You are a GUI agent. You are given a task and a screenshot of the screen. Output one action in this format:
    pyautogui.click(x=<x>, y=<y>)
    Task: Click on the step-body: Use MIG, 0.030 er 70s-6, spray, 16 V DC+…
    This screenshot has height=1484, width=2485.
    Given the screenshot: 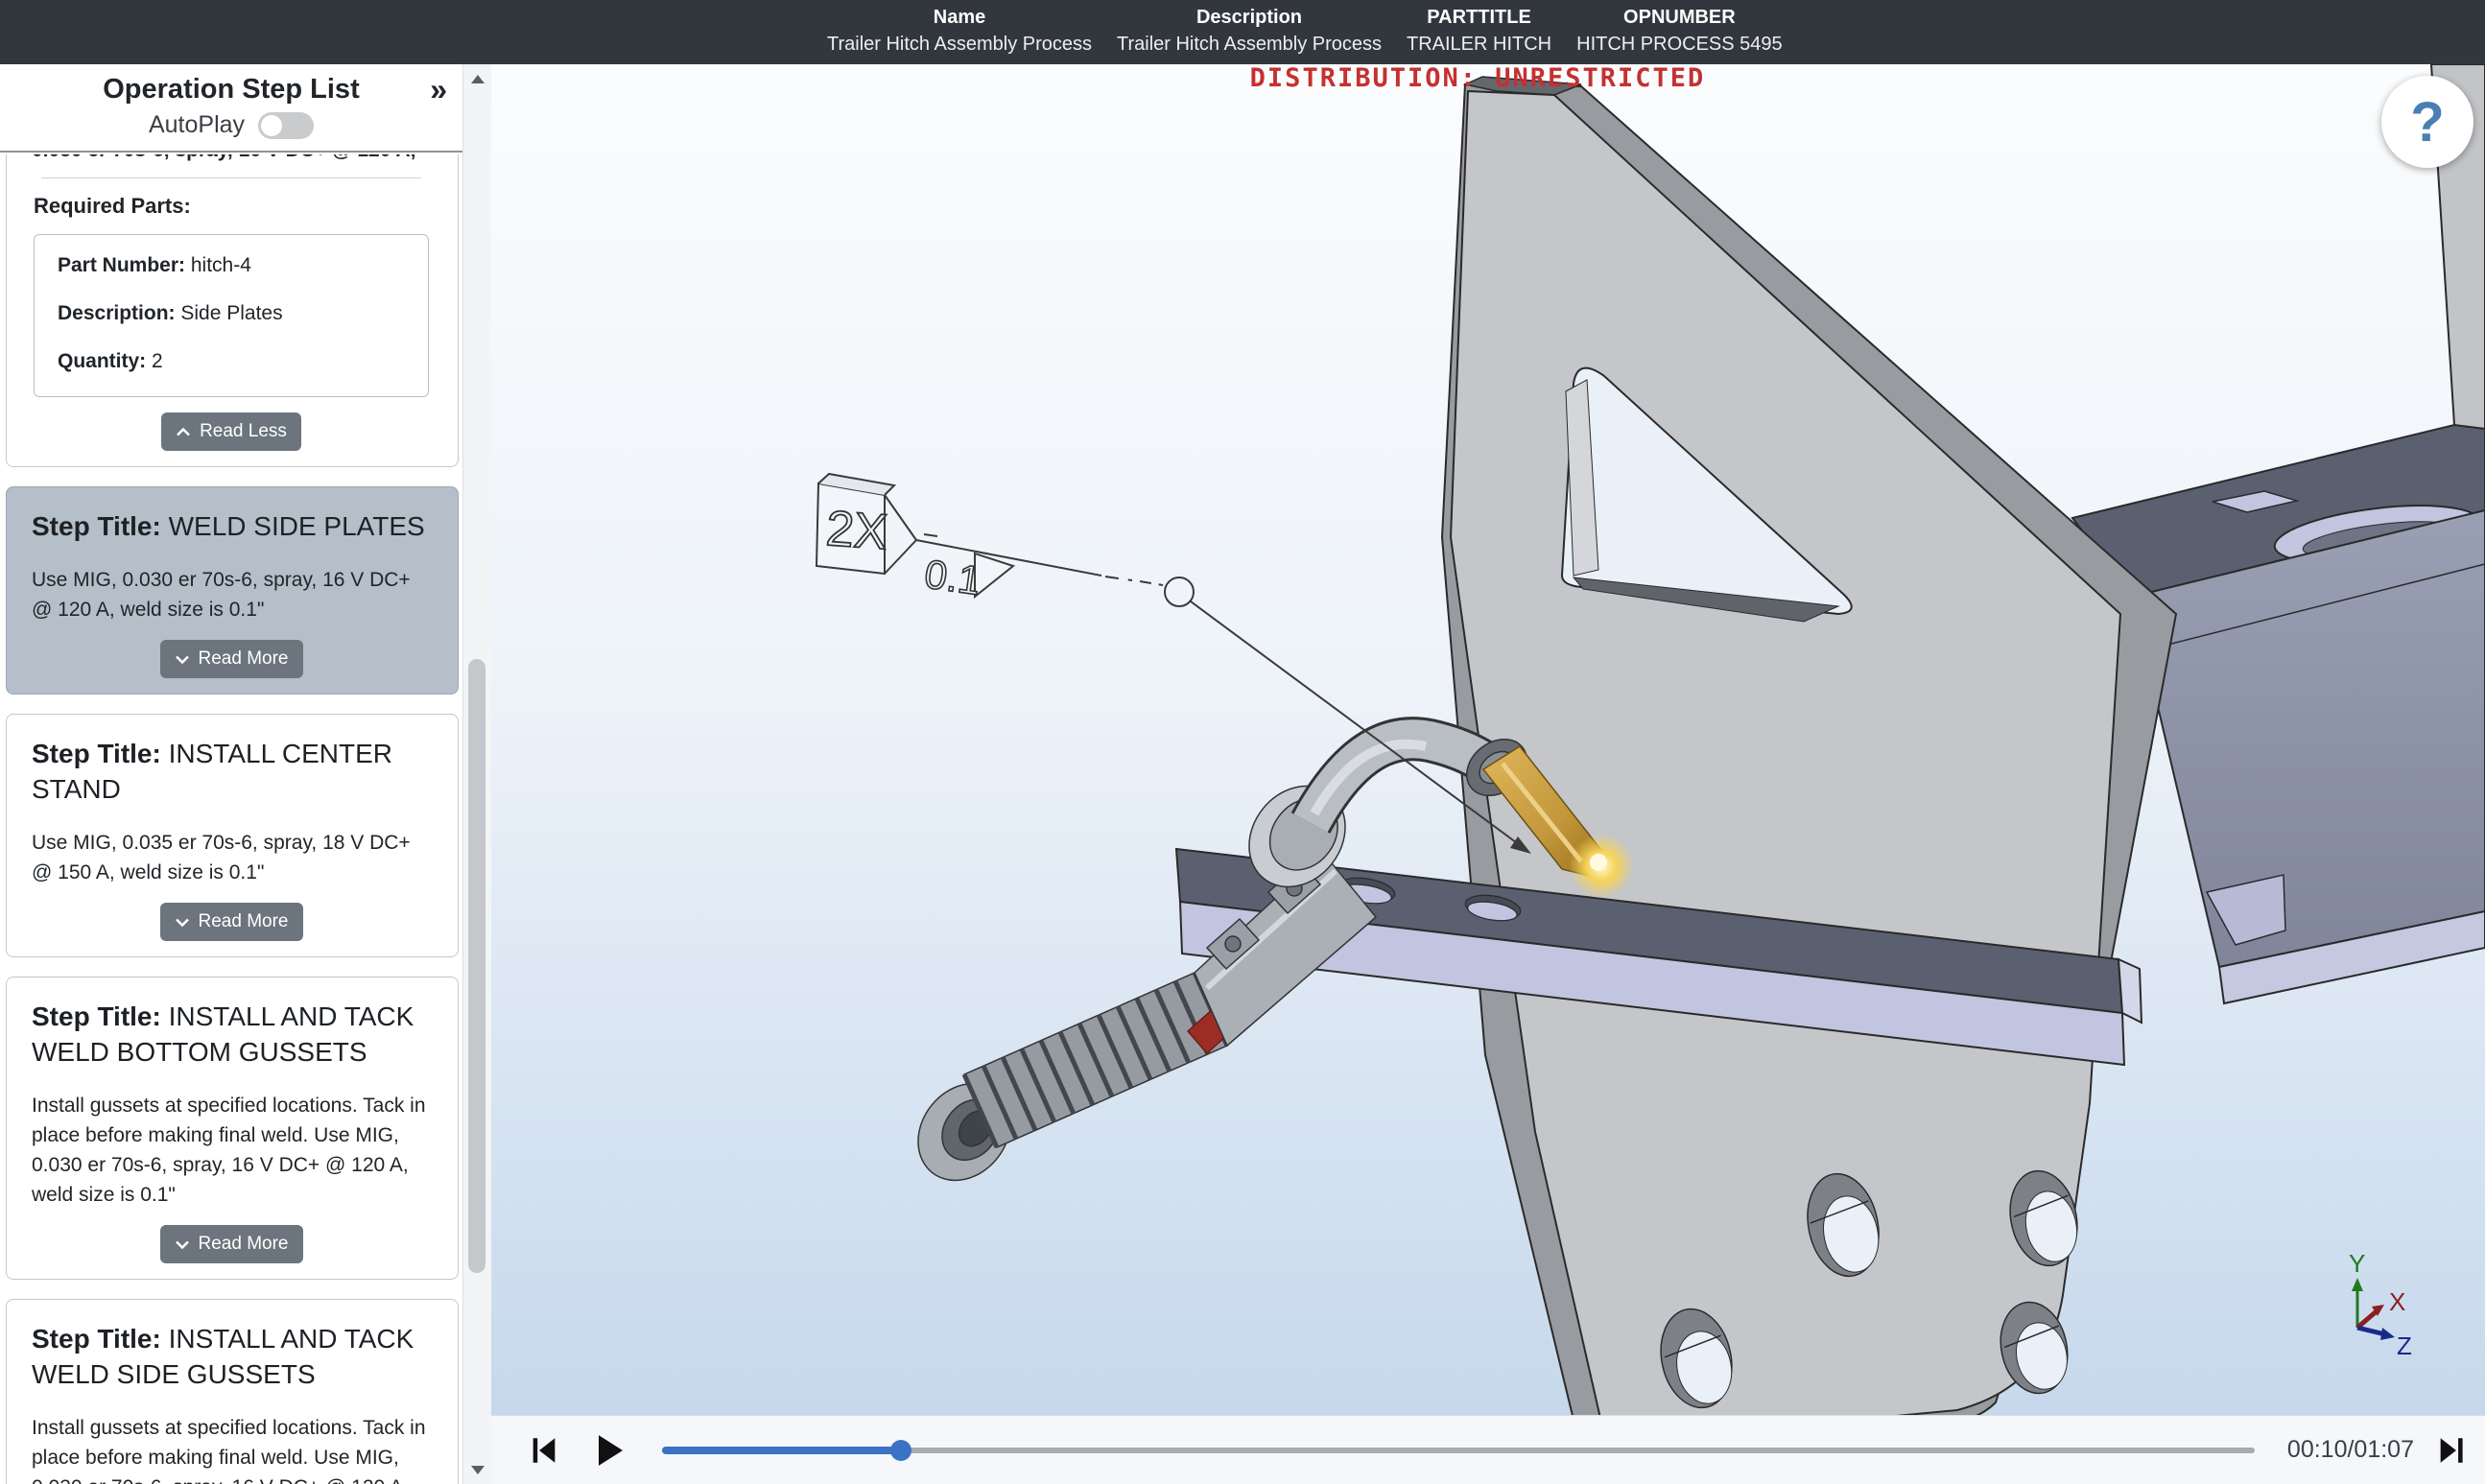 What is the action you would take?
    pyautogui.click(x=221, y=595)
    